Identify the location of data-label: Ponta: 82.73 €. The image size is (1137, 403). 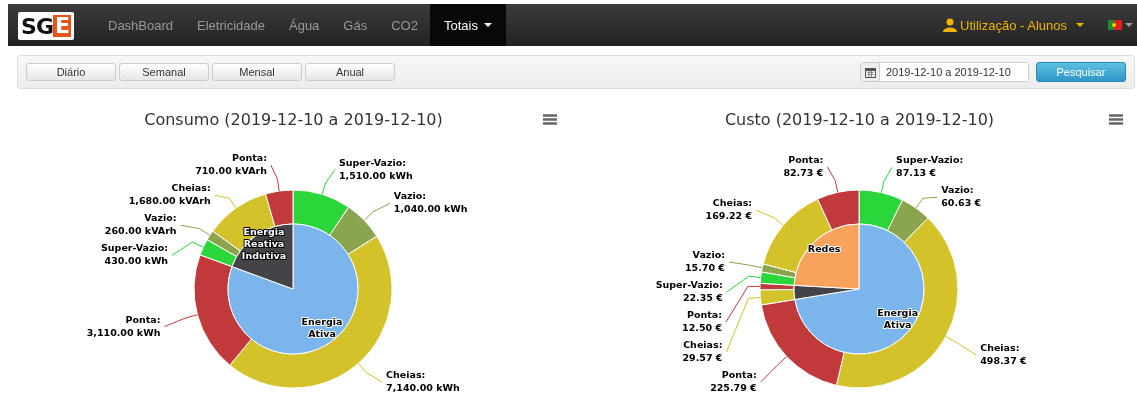
(803, 166).